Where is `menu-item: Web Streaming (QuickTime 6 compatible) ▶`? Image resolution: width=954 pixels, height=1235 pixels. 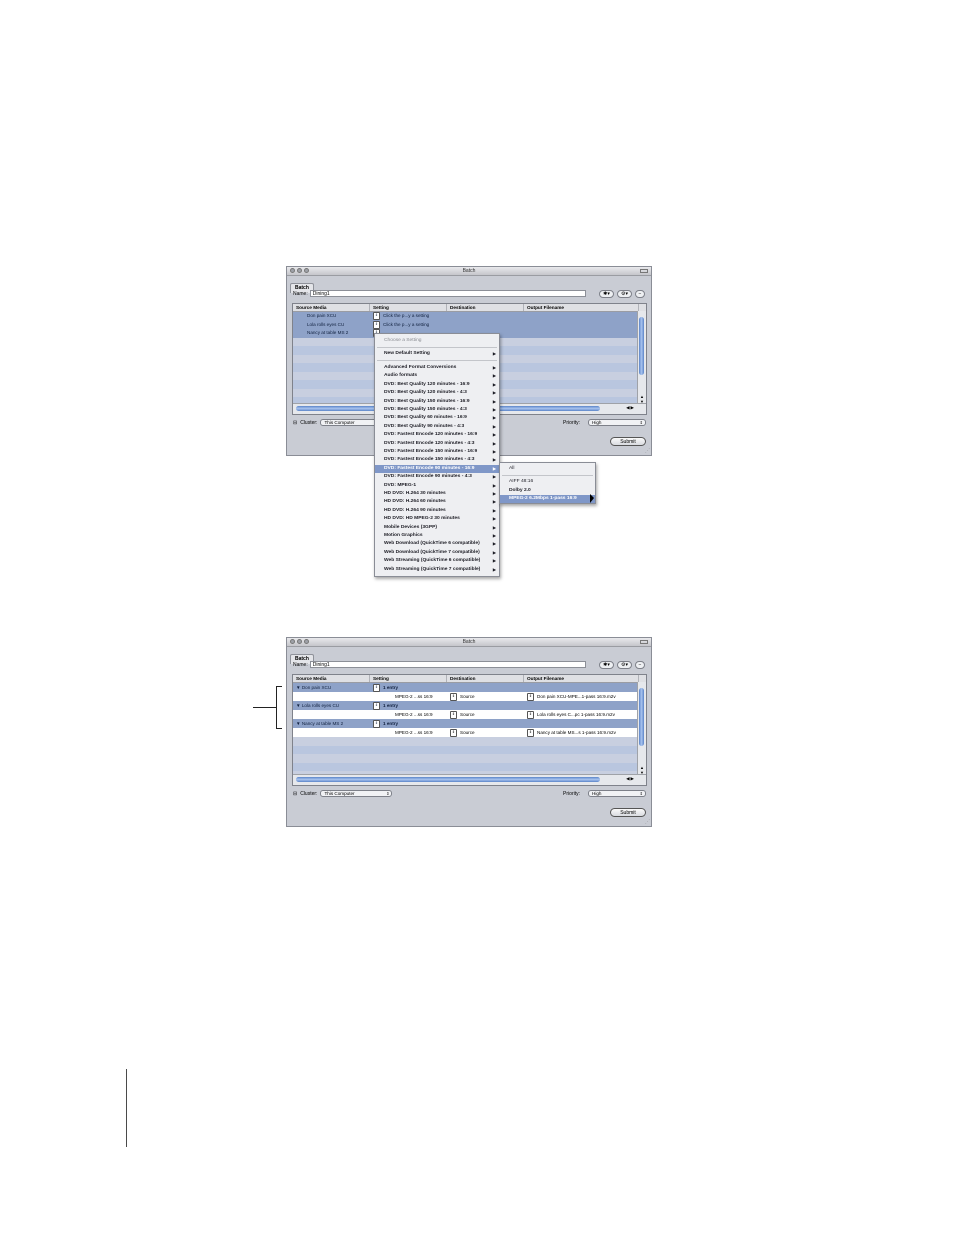 menu-item: Web Streaming (QuickTime 6 compatible) ▶ is located at coordinates (437, 561).